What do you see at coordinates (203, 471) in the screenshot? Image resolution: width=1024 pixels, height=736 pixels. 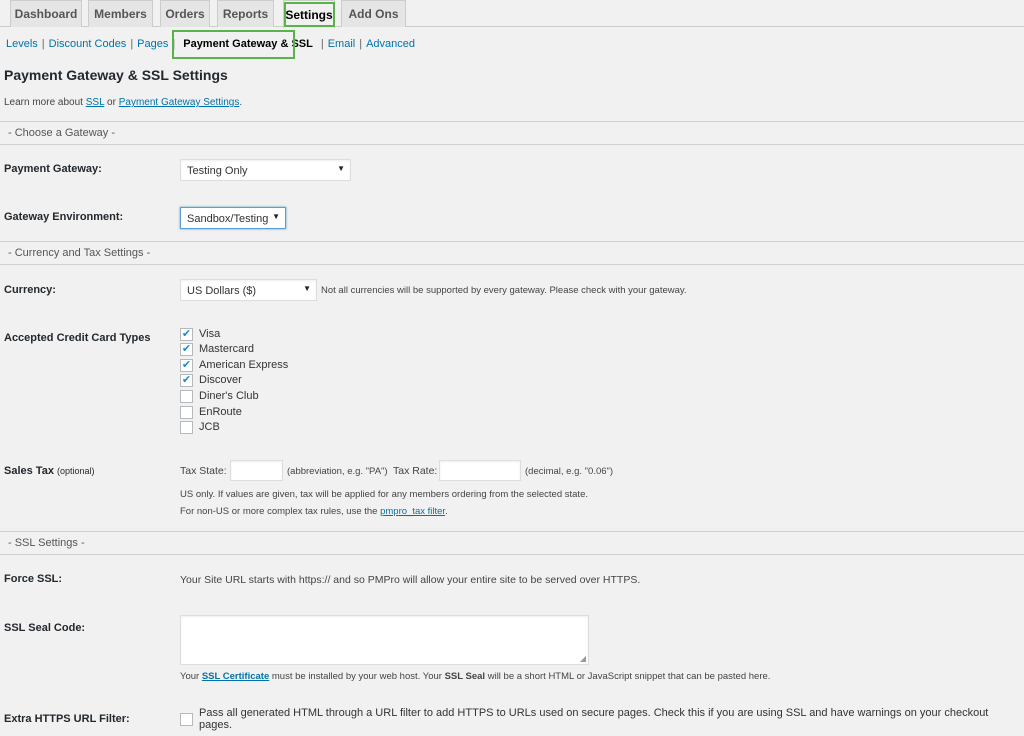 I see `tax-state-label: Tax State:` at bounding box center [203, 471].